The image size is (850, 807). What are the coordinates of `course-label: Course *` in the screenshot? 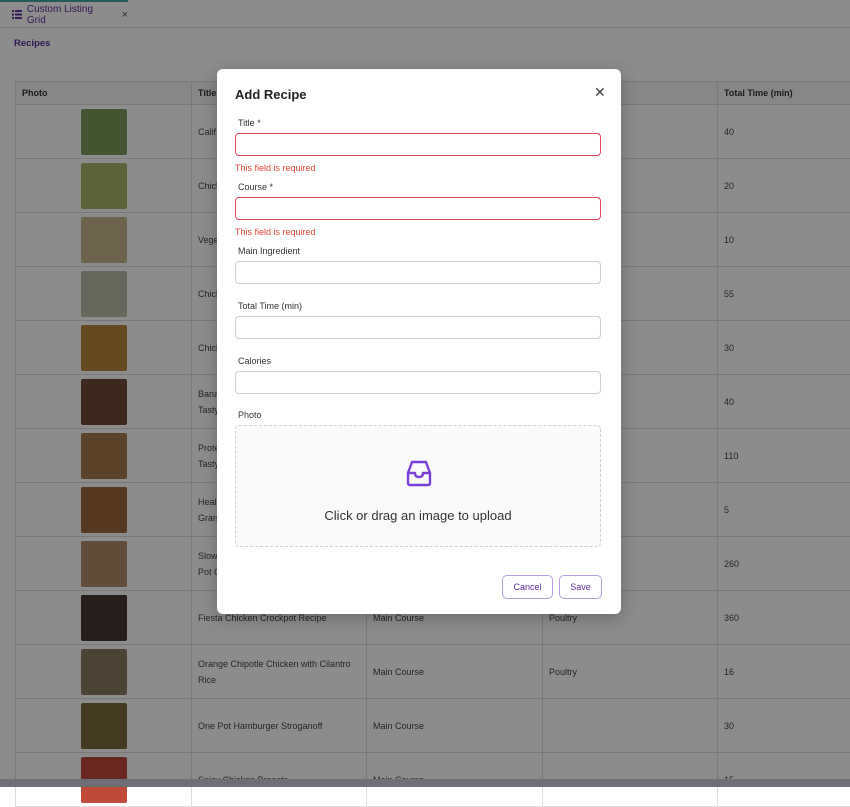 It's located at (255, 187).